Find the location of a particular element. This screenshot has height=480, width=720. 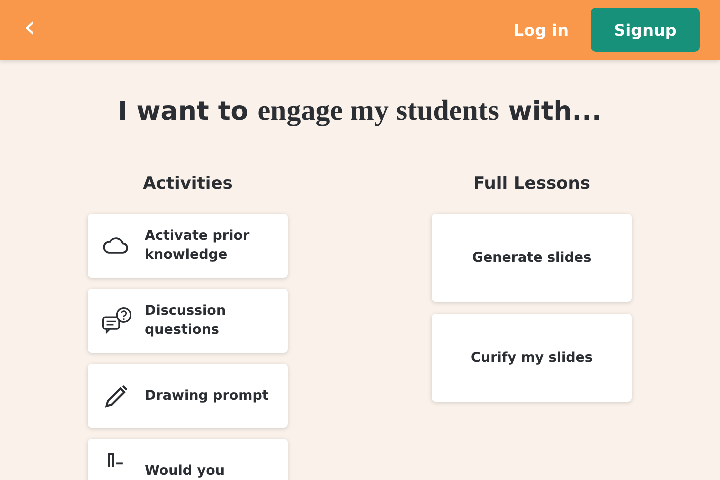

lesson-card: Curify my slides is located at coordinates (532, 358).